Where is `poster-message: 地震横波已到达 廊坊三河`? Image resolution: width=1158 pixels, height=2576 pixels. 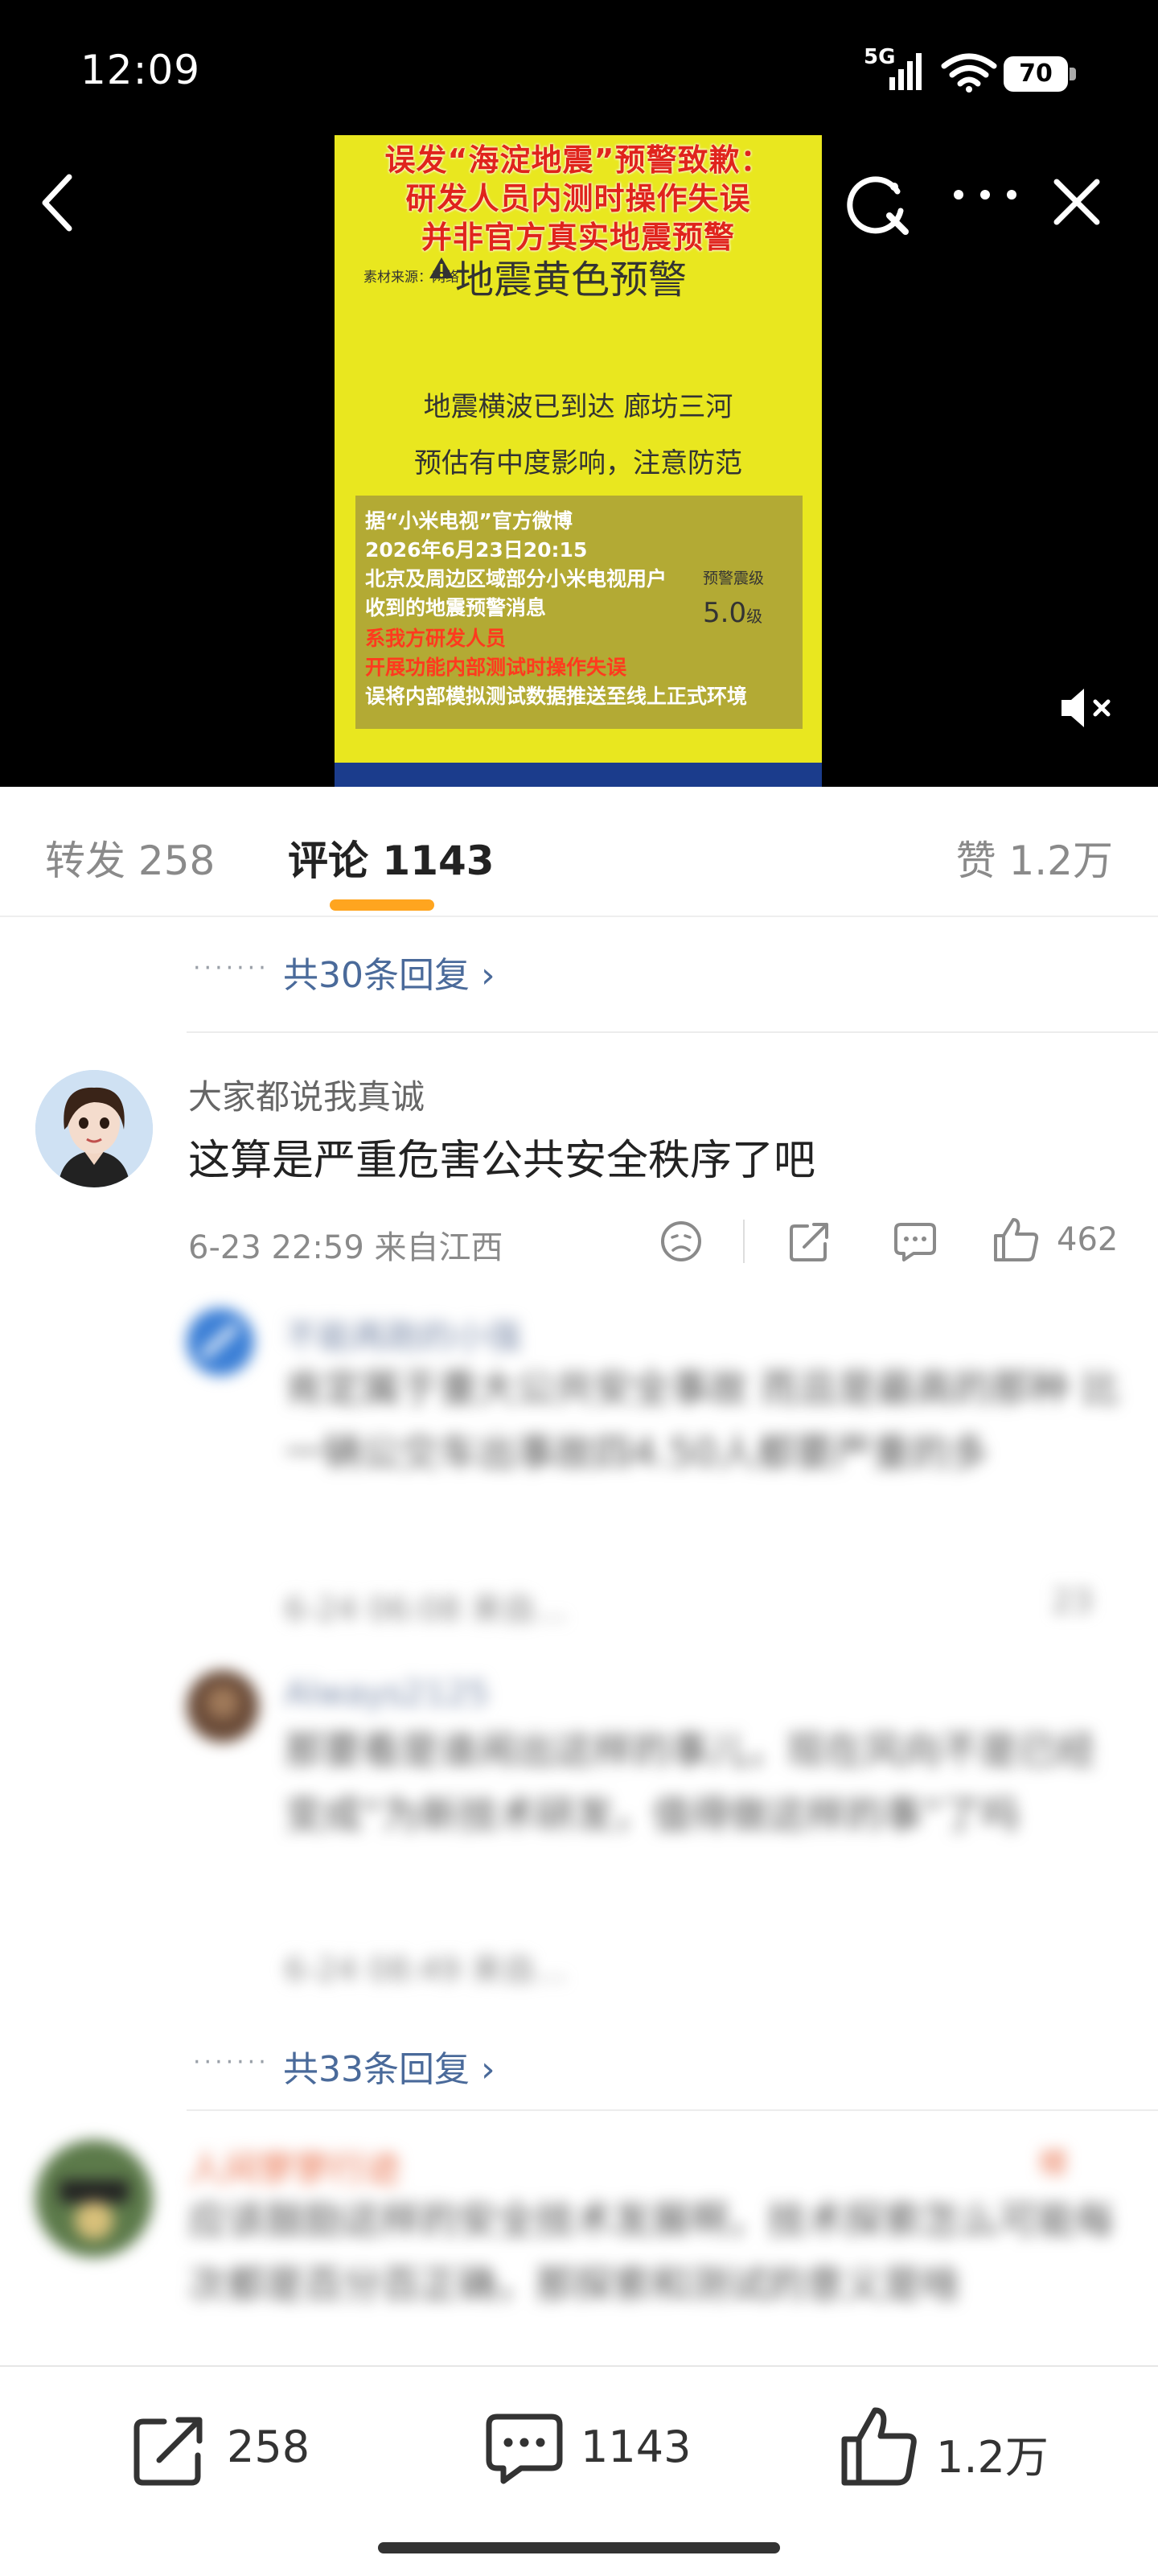
poster-message: 地震横波已到达 廊坊三河 is located at coordinates (578, 407).